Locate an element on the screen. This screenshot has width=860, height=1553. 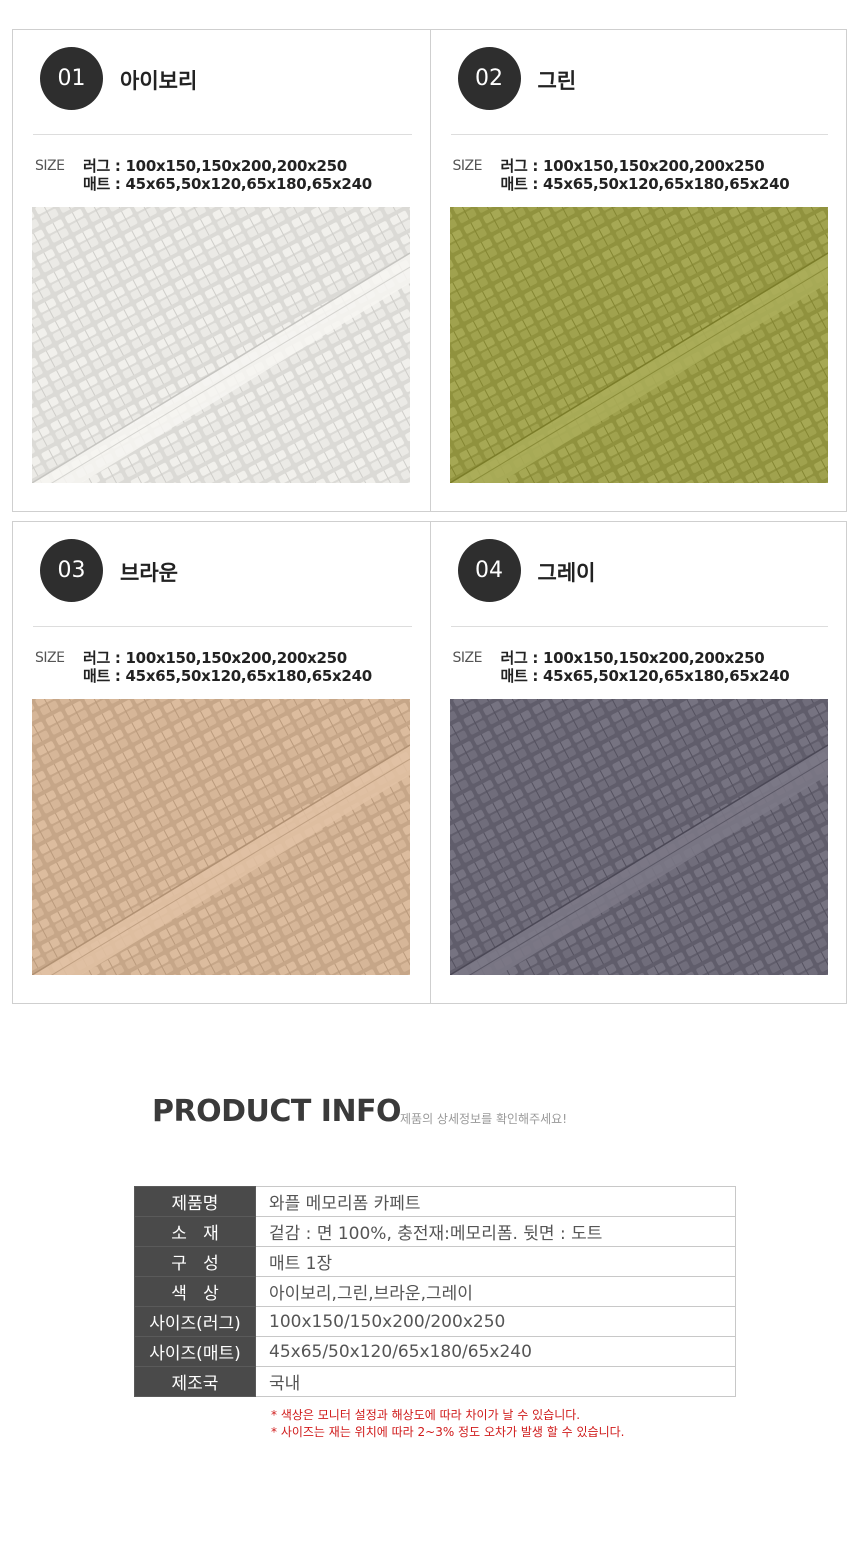
table-row: 색 상 아이보리,그린,브라운,그레이 is located at coordinates (435, 1291).